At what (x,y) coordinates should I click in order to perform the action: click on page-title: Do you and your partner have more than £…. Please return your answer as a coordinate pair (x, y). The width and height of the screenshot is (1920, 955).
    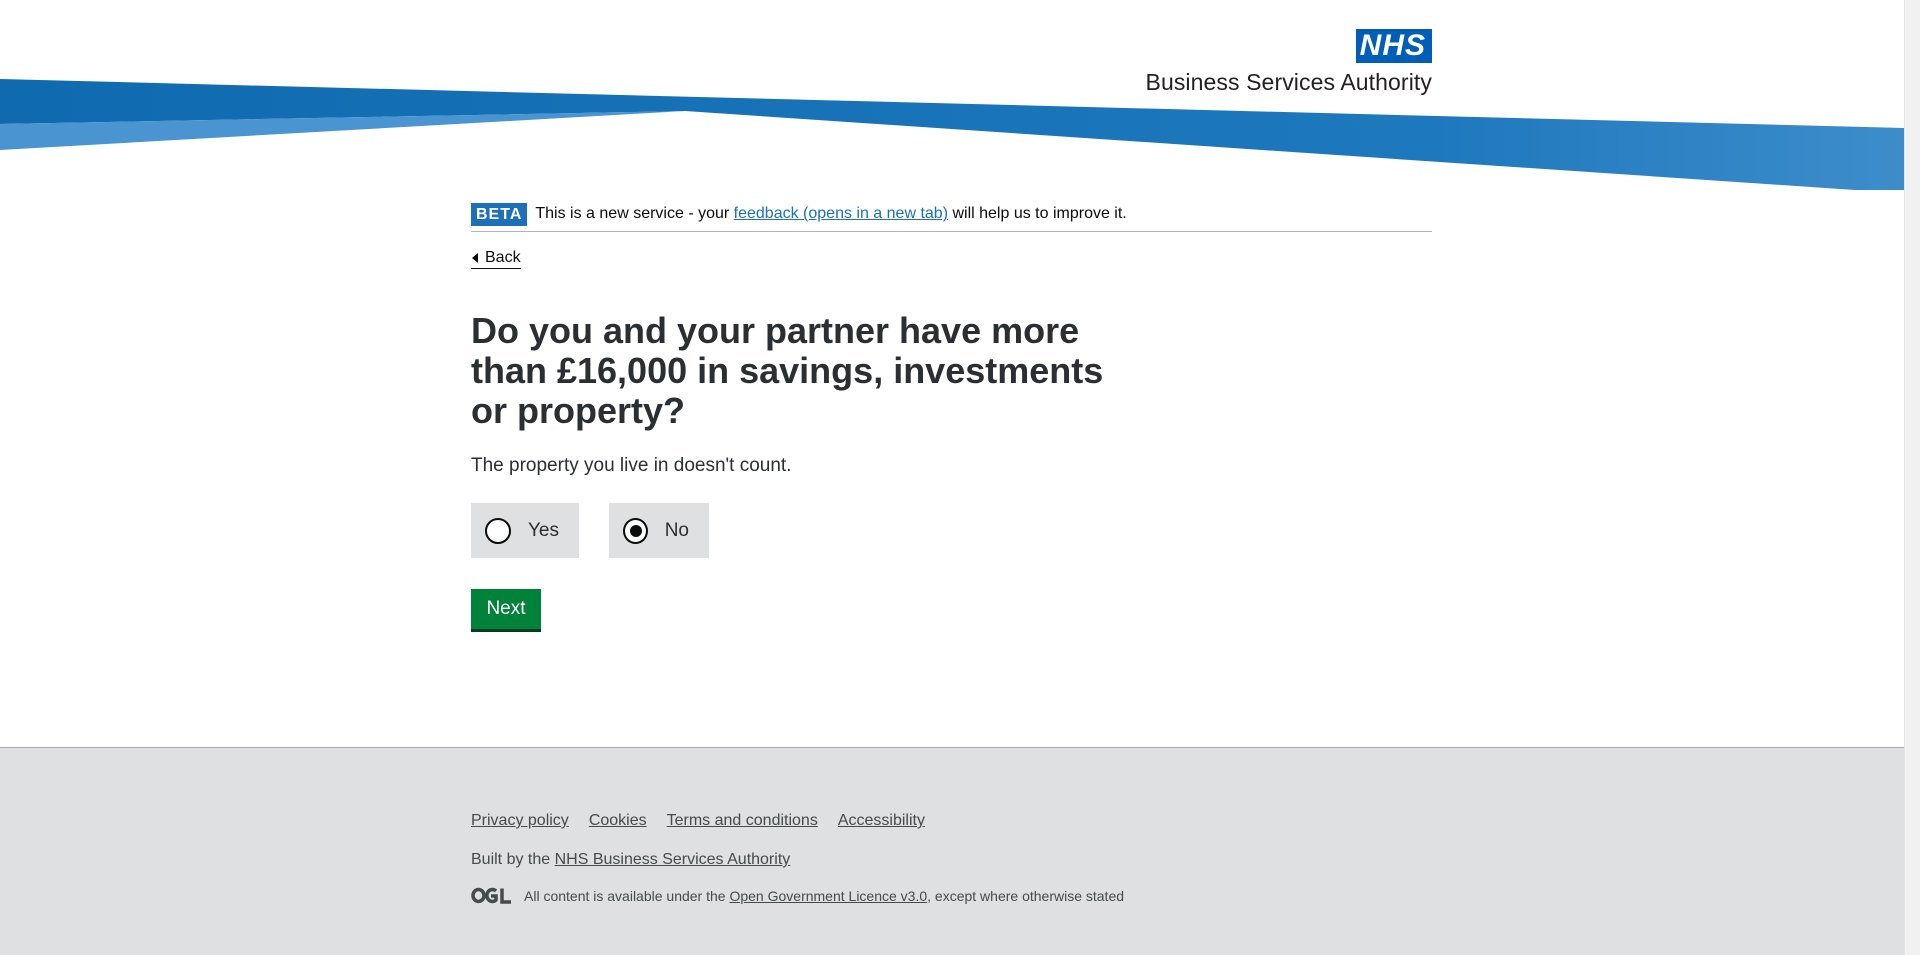
    Looking at the image, I should click on (787, 370).